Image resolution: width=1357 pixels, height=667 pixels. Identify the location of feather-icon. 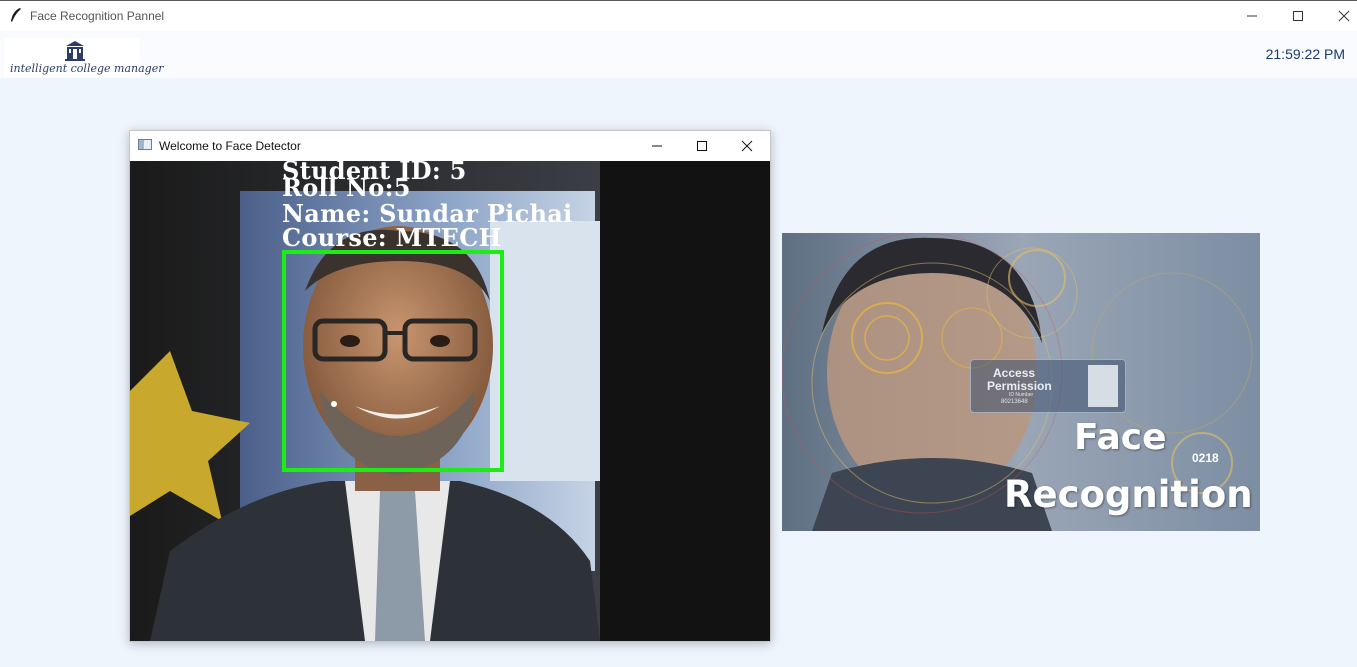
(16, 15).